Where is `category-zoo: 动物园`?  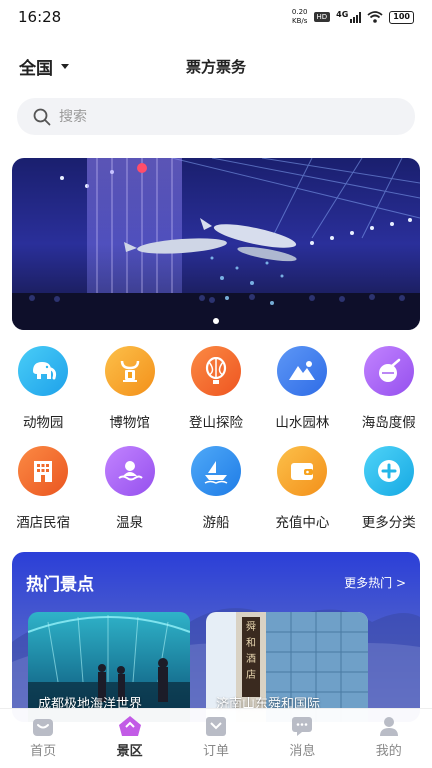
category-zoo: 动物园 is located at coordinates (43, 396).